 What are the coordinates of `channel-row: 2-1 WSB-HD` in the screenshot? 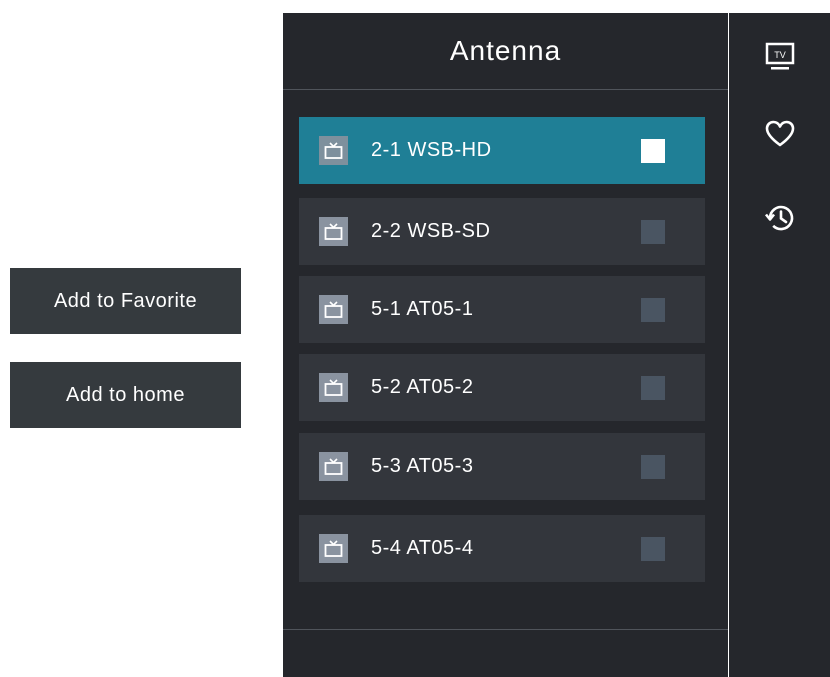 It's located at (502, 150).